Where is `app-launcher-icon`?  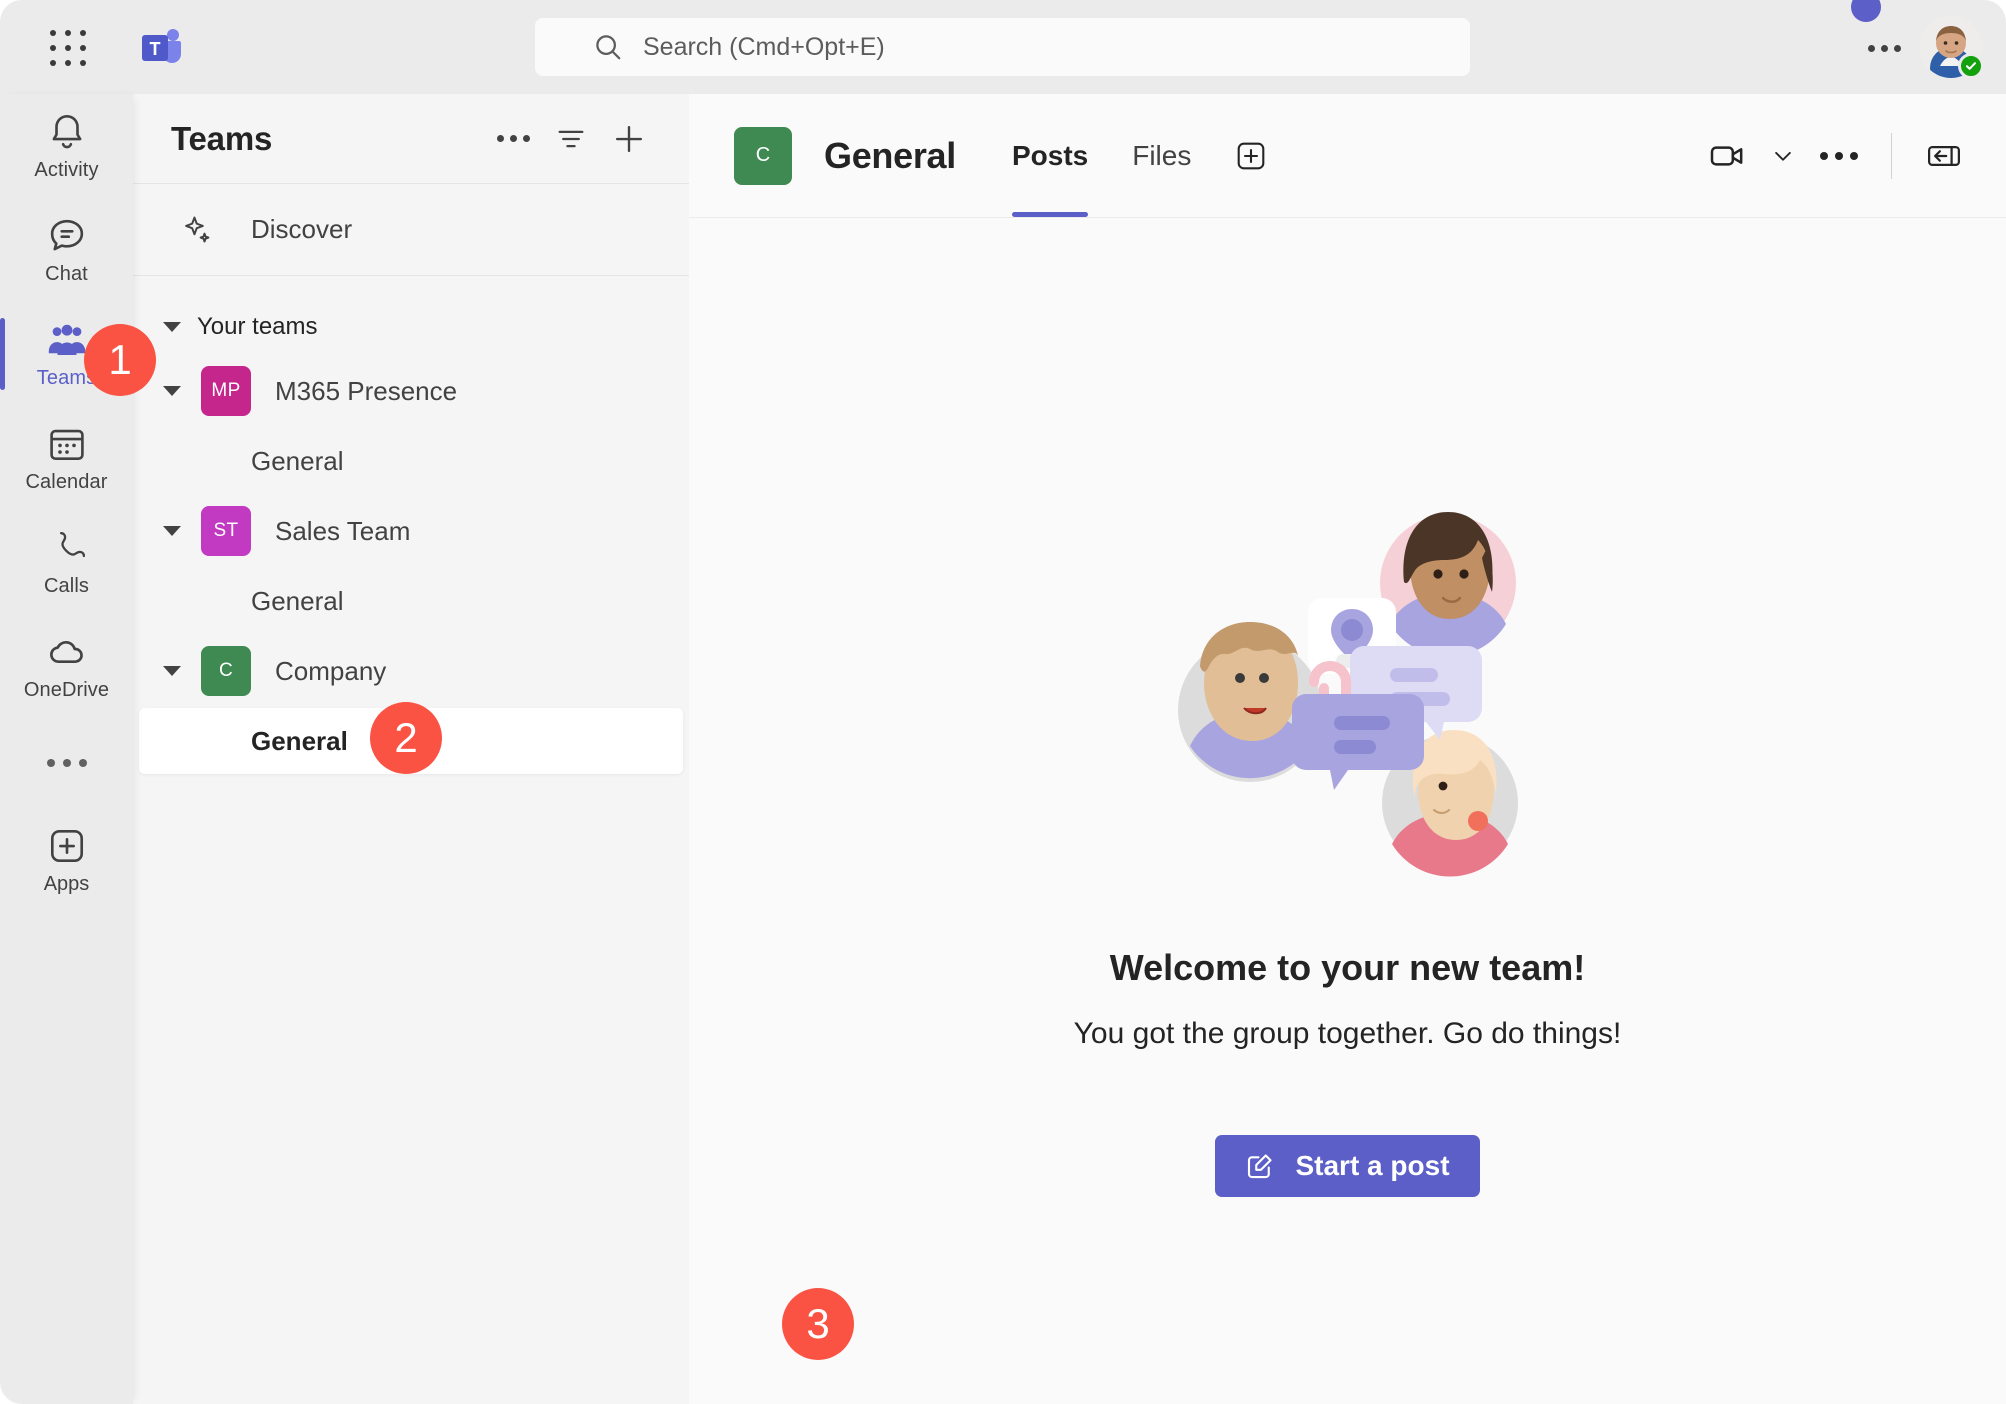 app-launcher-icon is located at coordinates (68, 48).